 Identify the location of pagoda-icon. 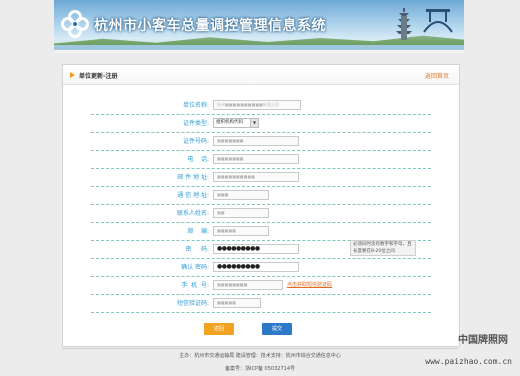
(404, 24).